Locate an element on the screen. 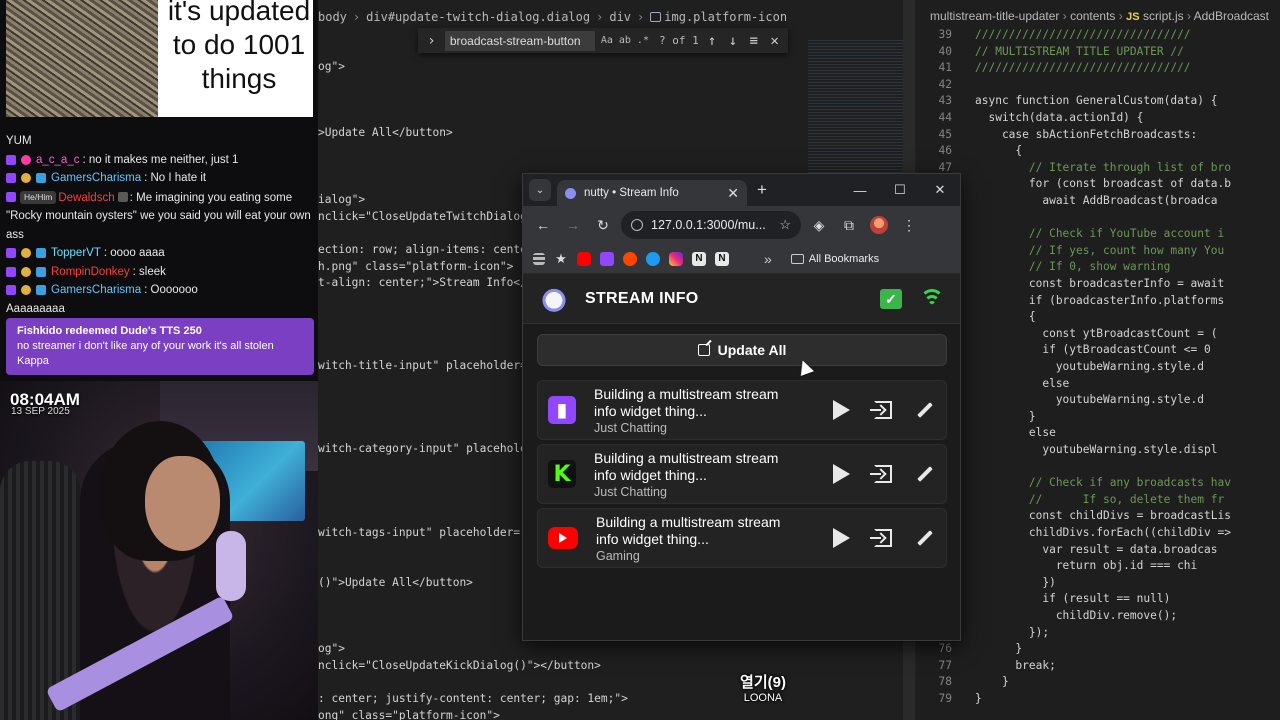  meme-image: it's updated to do 1001 things is located at coordinates (159, 58).